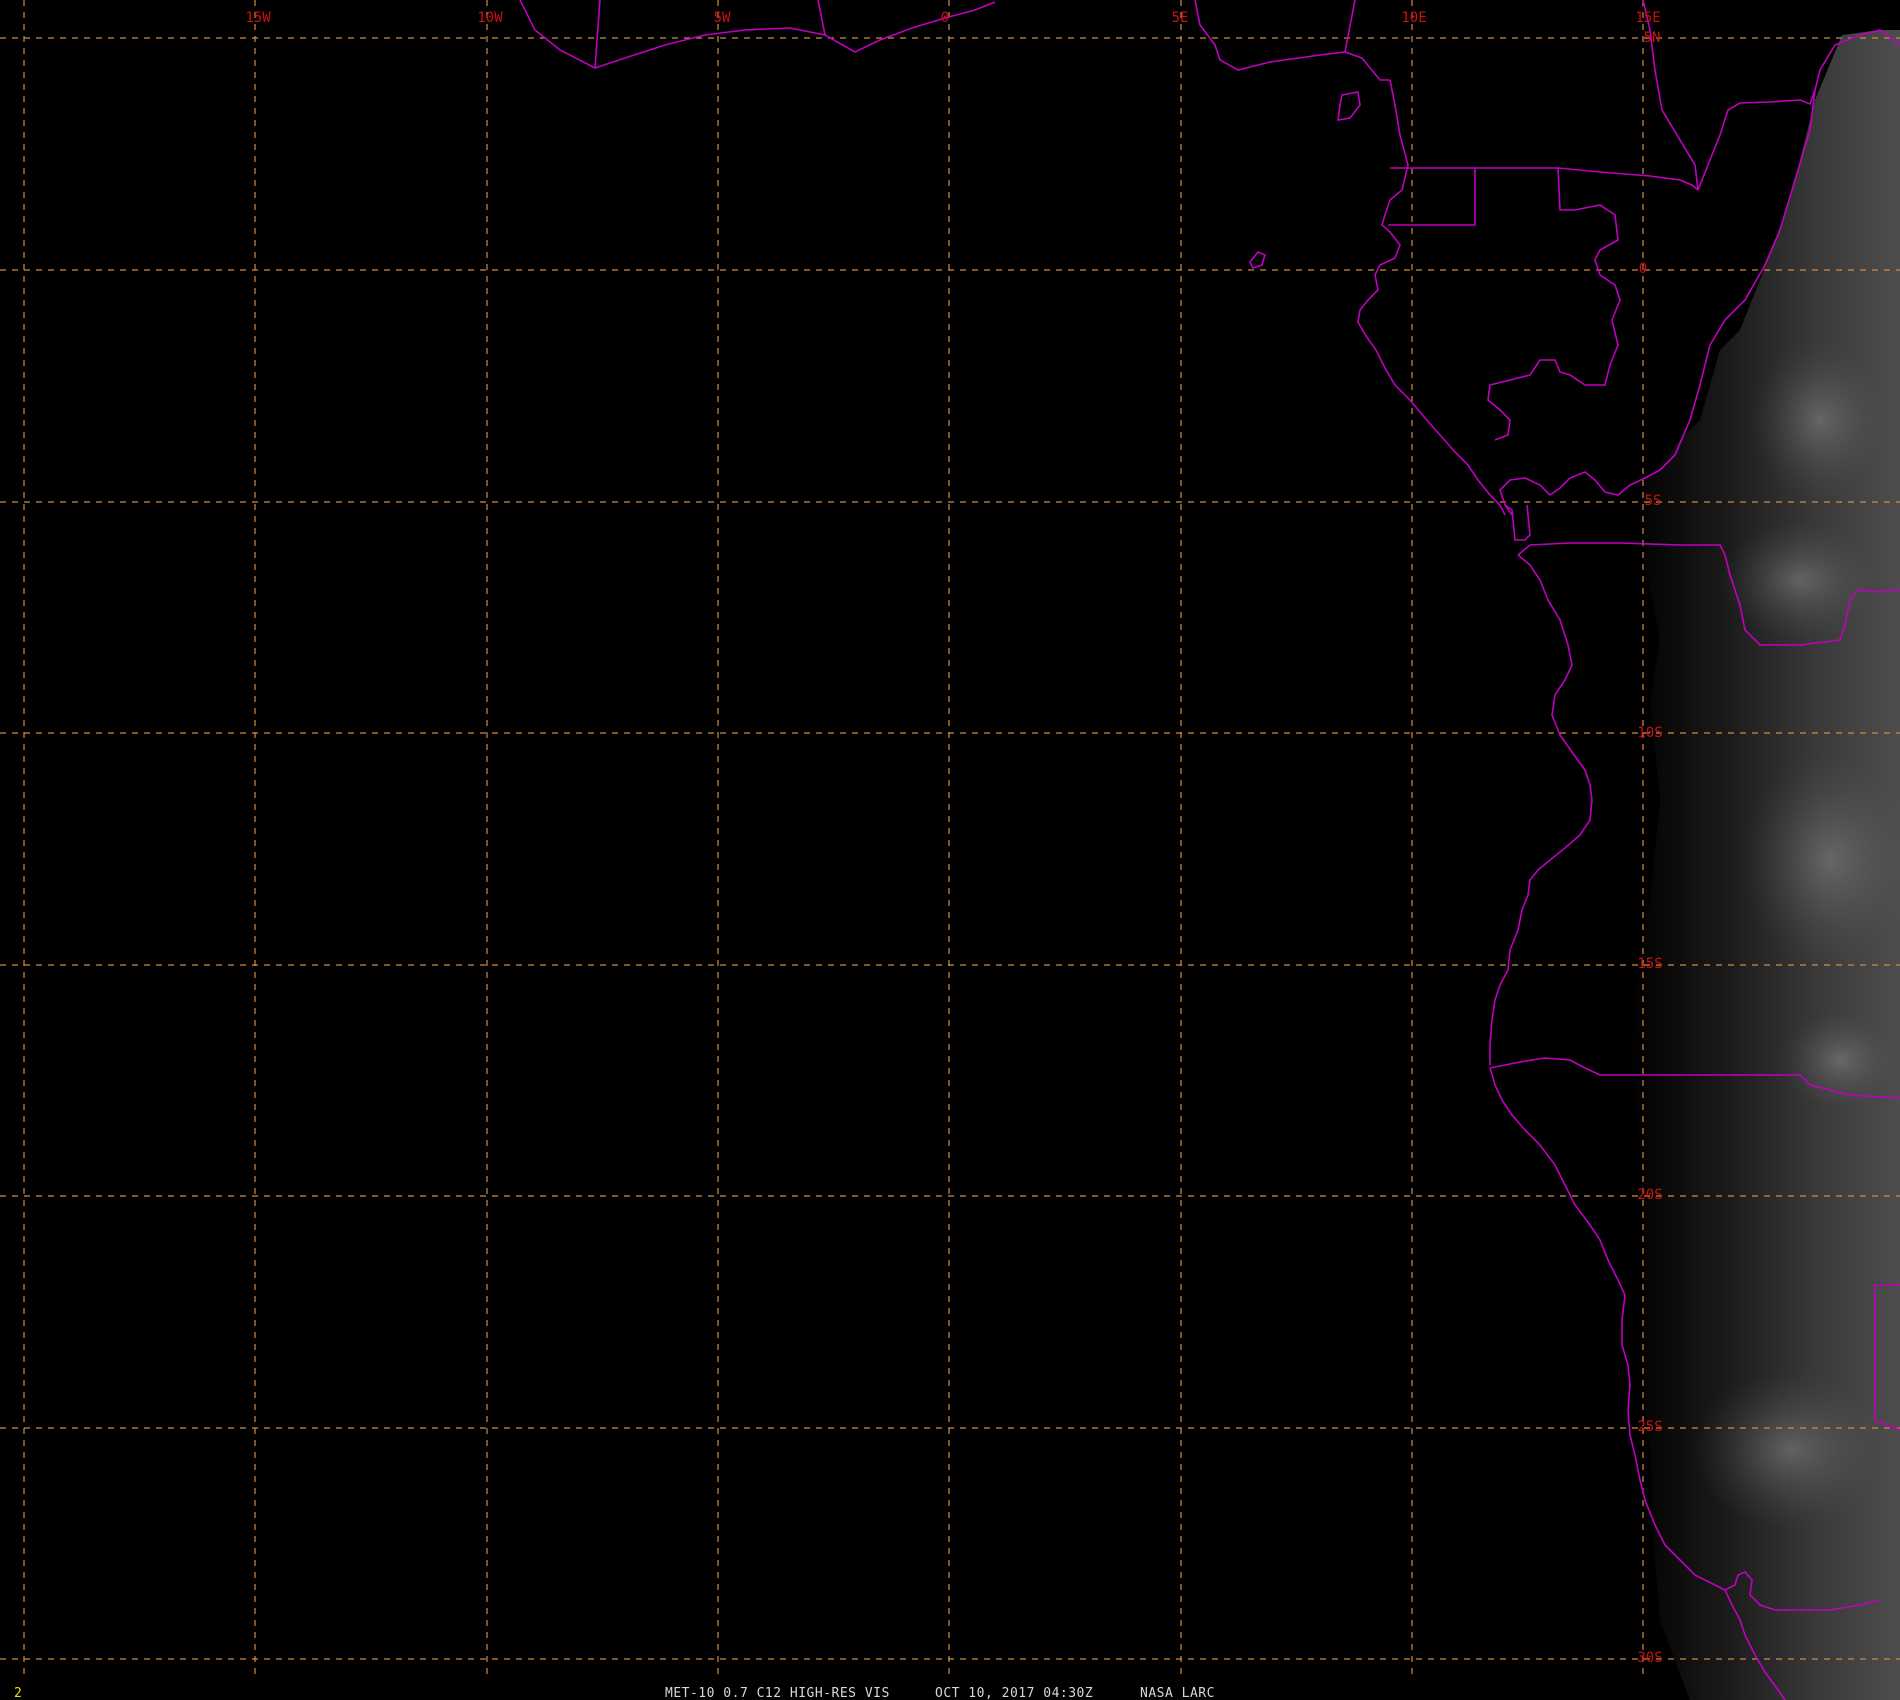 This screenshot has width=1900, height=1700. What do you see at coordinates (1643, 269) in the screenshot?
I see `lat-label-0: 0` at bounding box center [1643, 269].